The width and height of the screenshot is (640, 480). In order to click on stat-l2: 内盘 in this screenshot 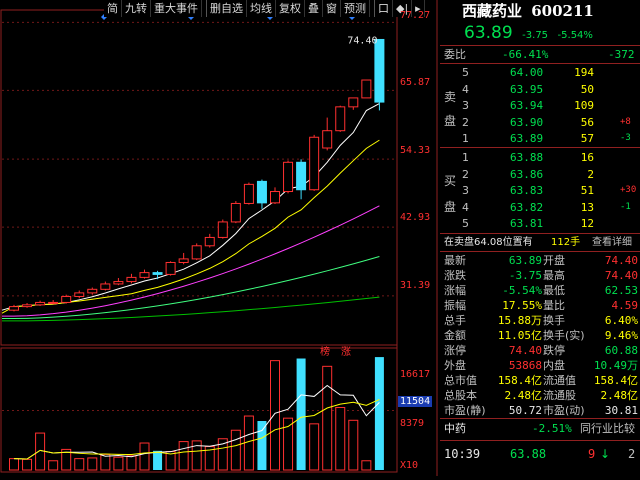, I will do `click(554, 365)`.